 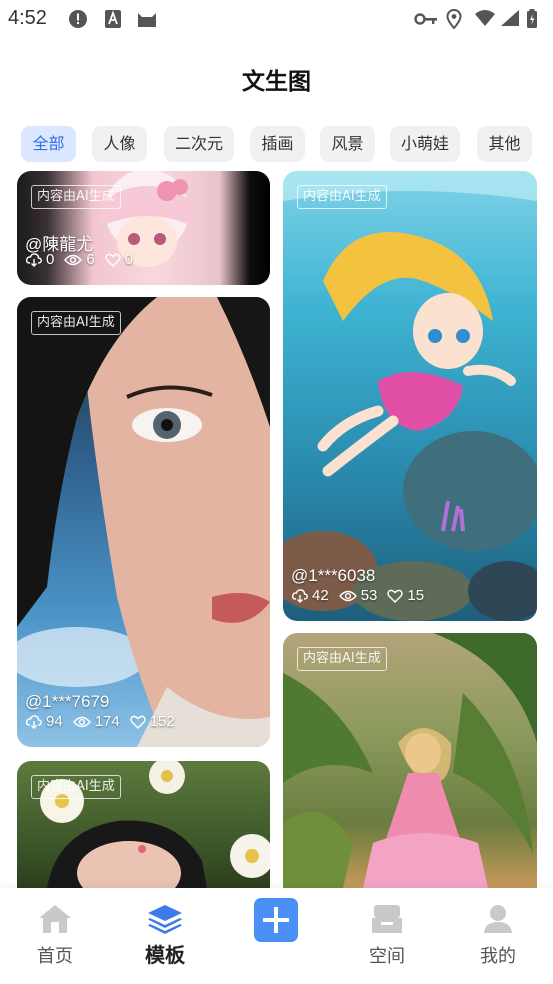 I want to click on nav-templates-label: 模板, so click(x=165, y=955).